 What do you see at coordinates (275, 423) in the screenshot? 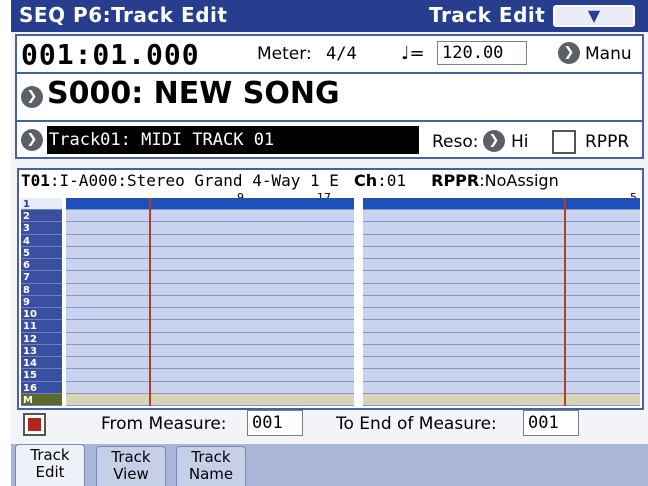
I see `from-measure-field: 001` at bounding box center [275, 423].